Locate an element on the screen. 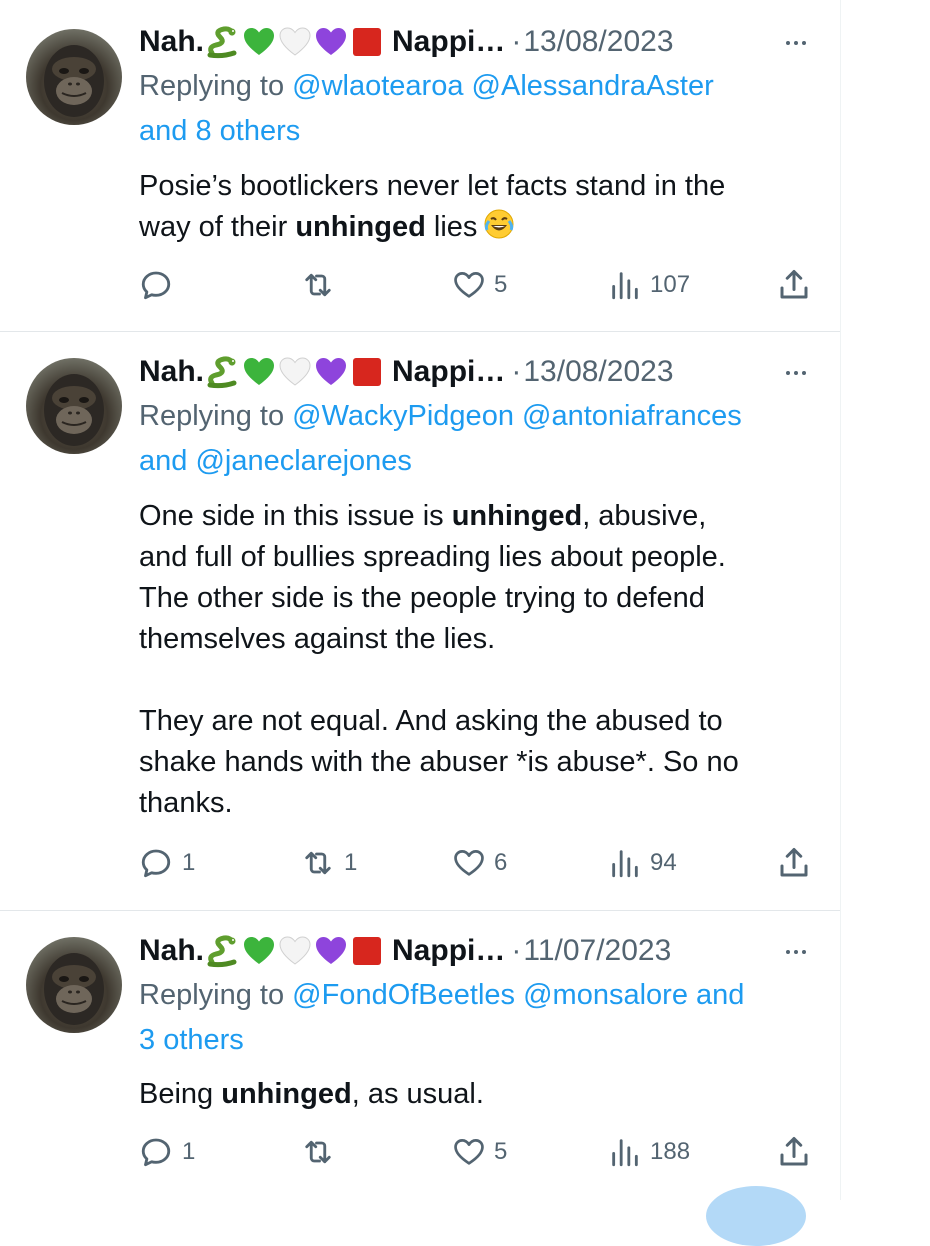 This screenshot has width=930, height=1246. views-button: 188 is located at coordinates (649, 1152).